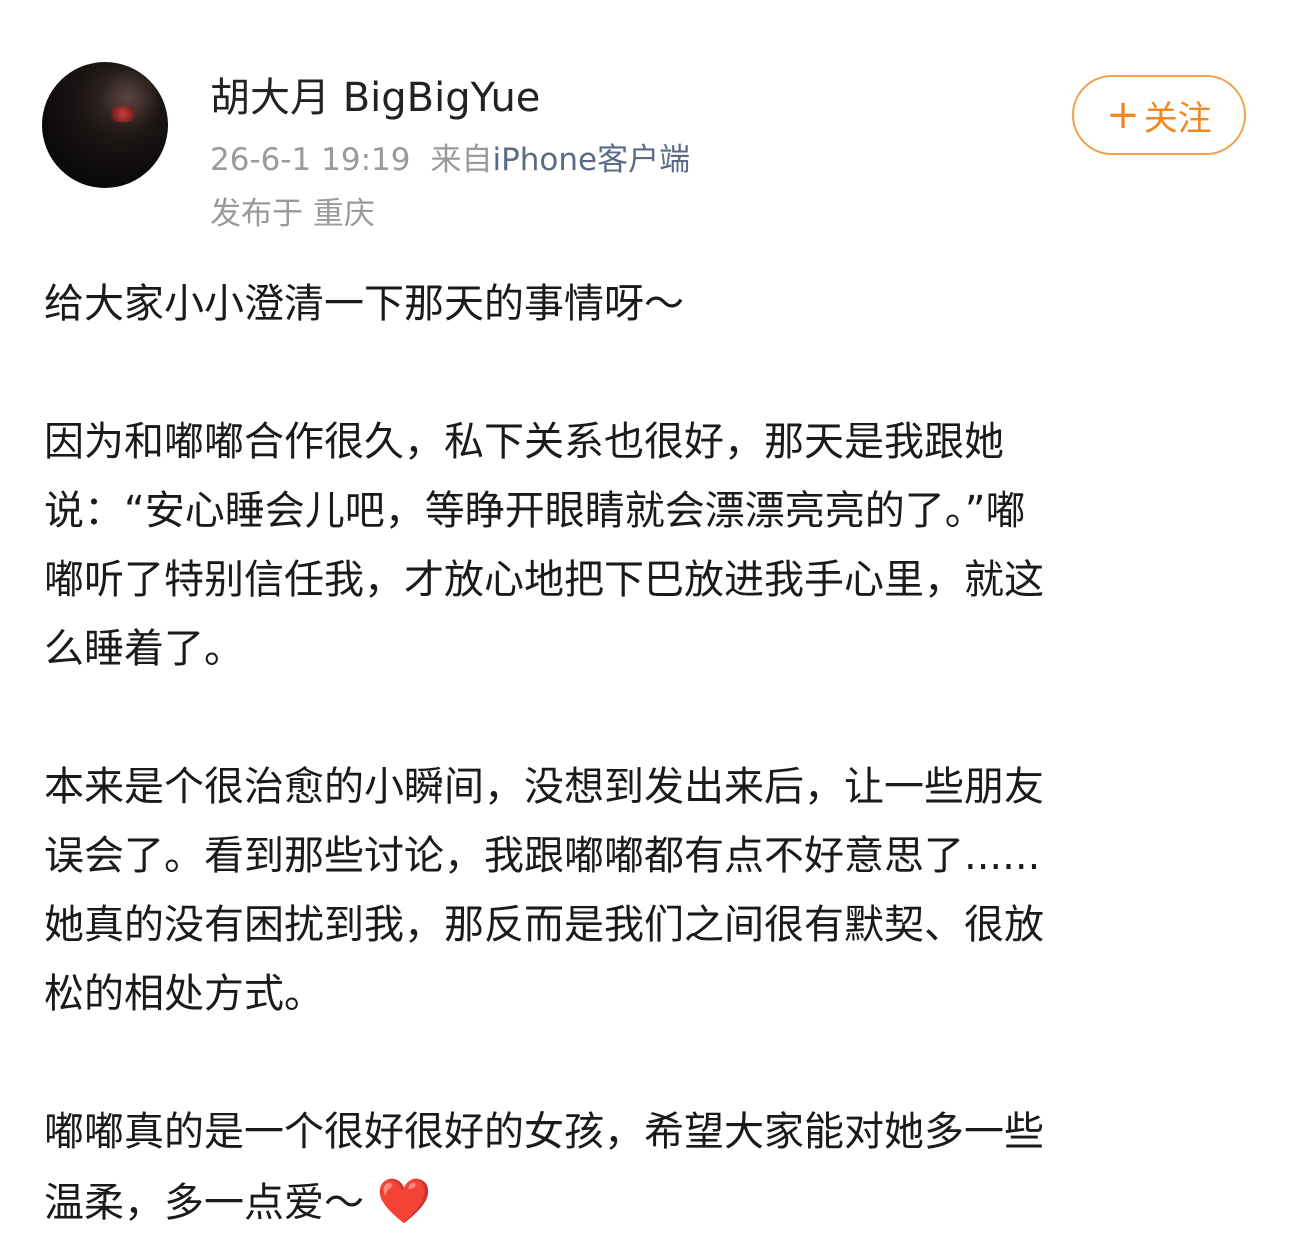 This screenshot has width=1290, height=1238. I want to click on author-name: 胡大月 BigBigYue, so click(375, 98).